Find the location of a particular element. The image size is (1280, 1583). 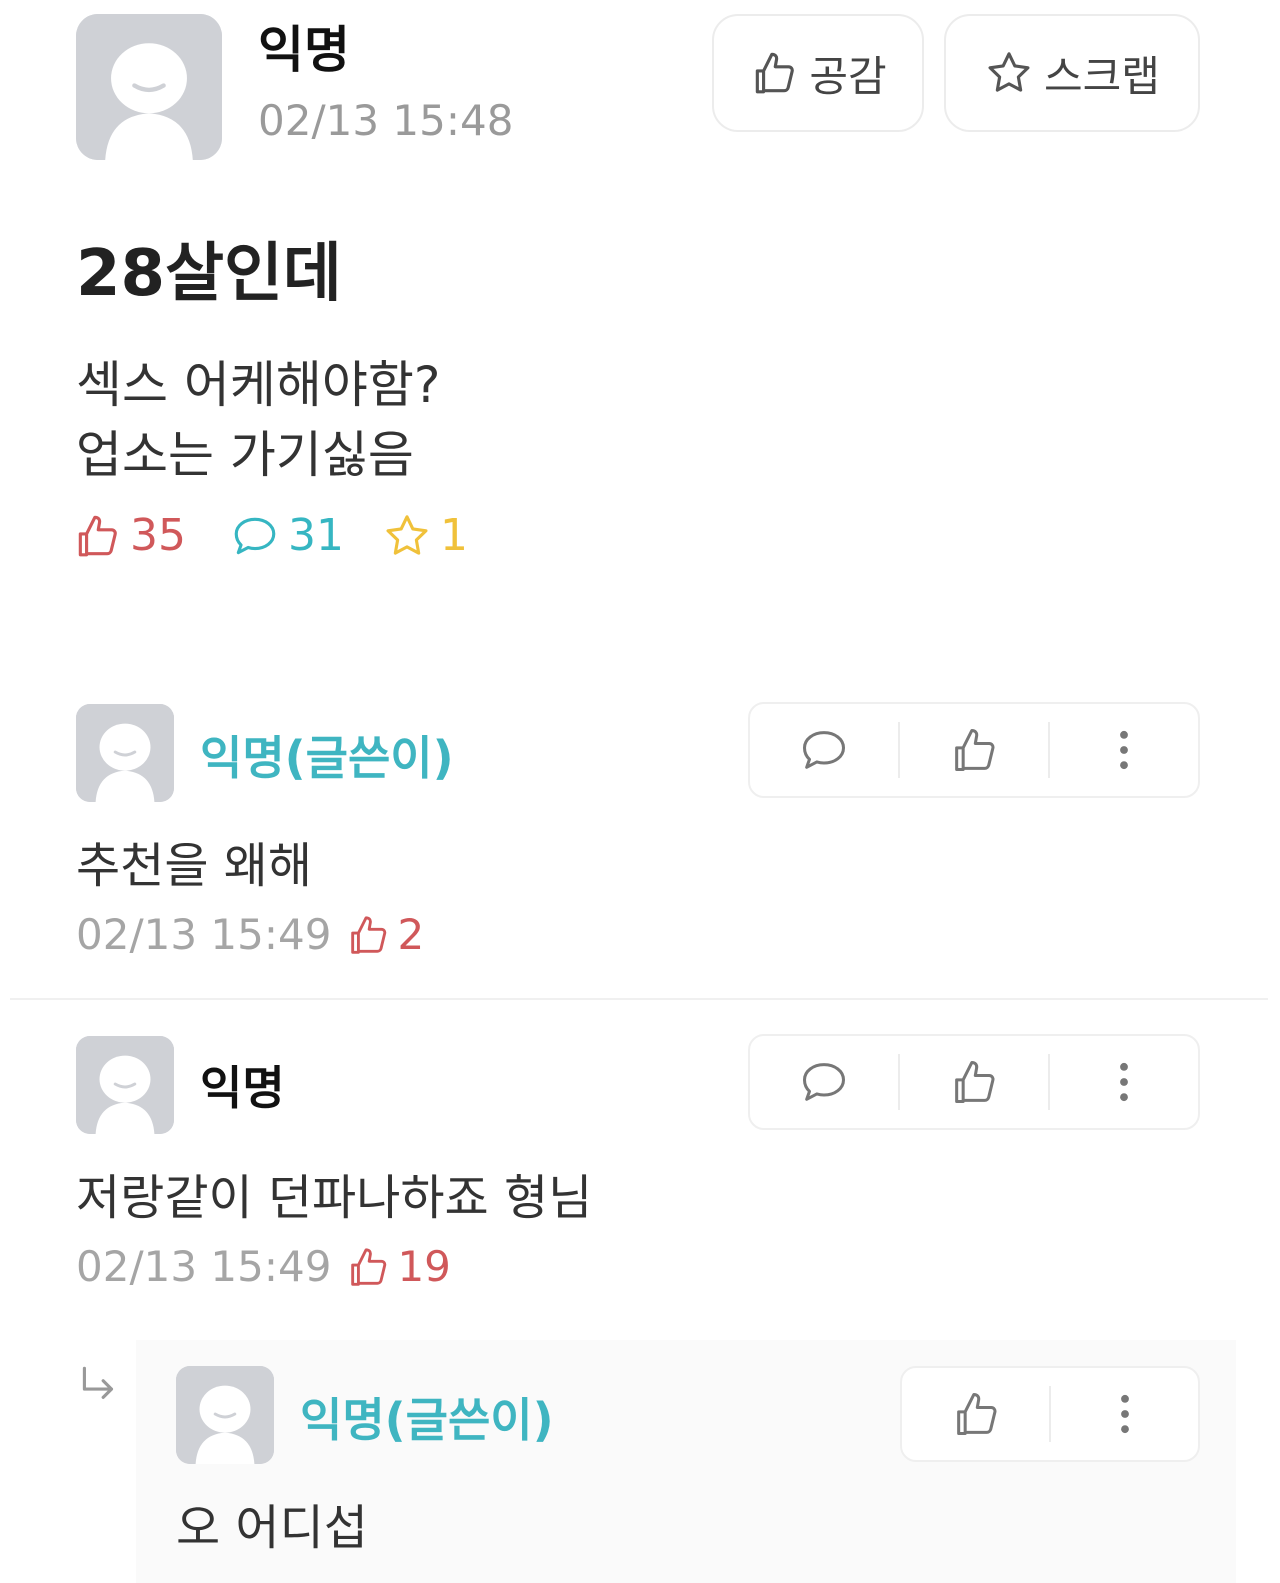

reply-arrow-icon is located at coordinates (98, 1382).